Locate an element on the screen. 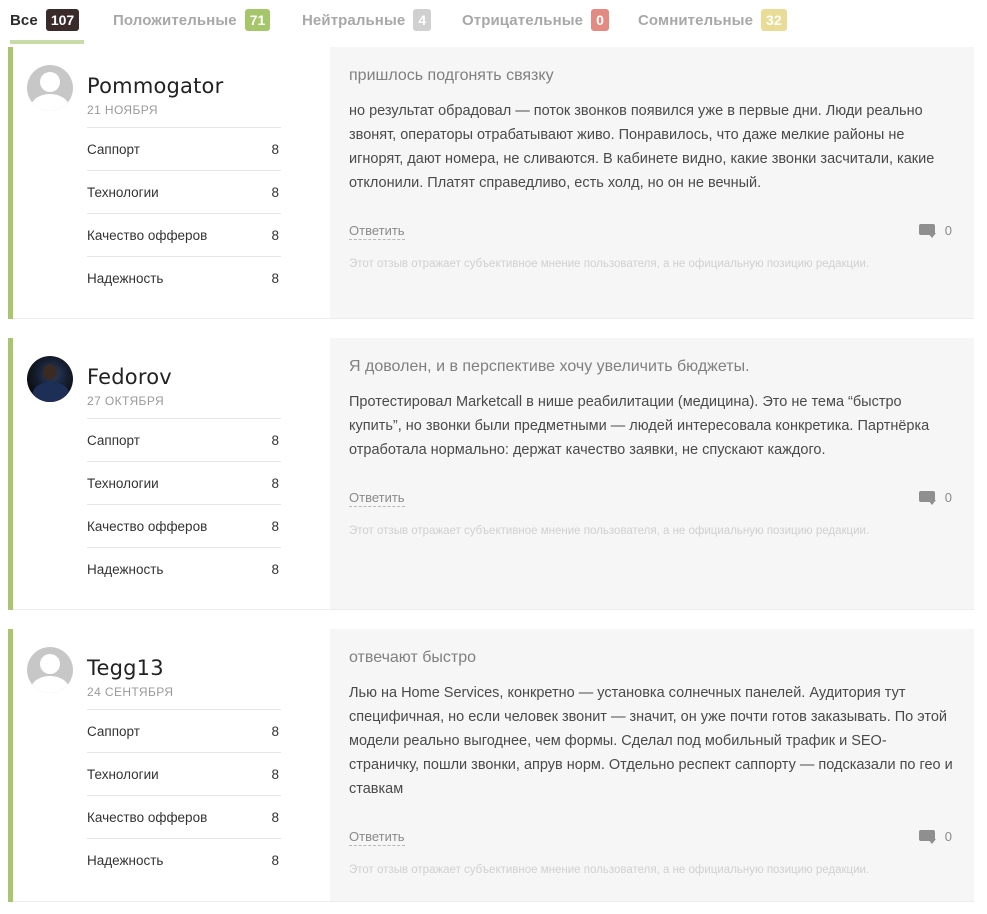 The height and width of the screenshot is (914, 987). author-name: Pommogator is located at coordinates (155, 86).